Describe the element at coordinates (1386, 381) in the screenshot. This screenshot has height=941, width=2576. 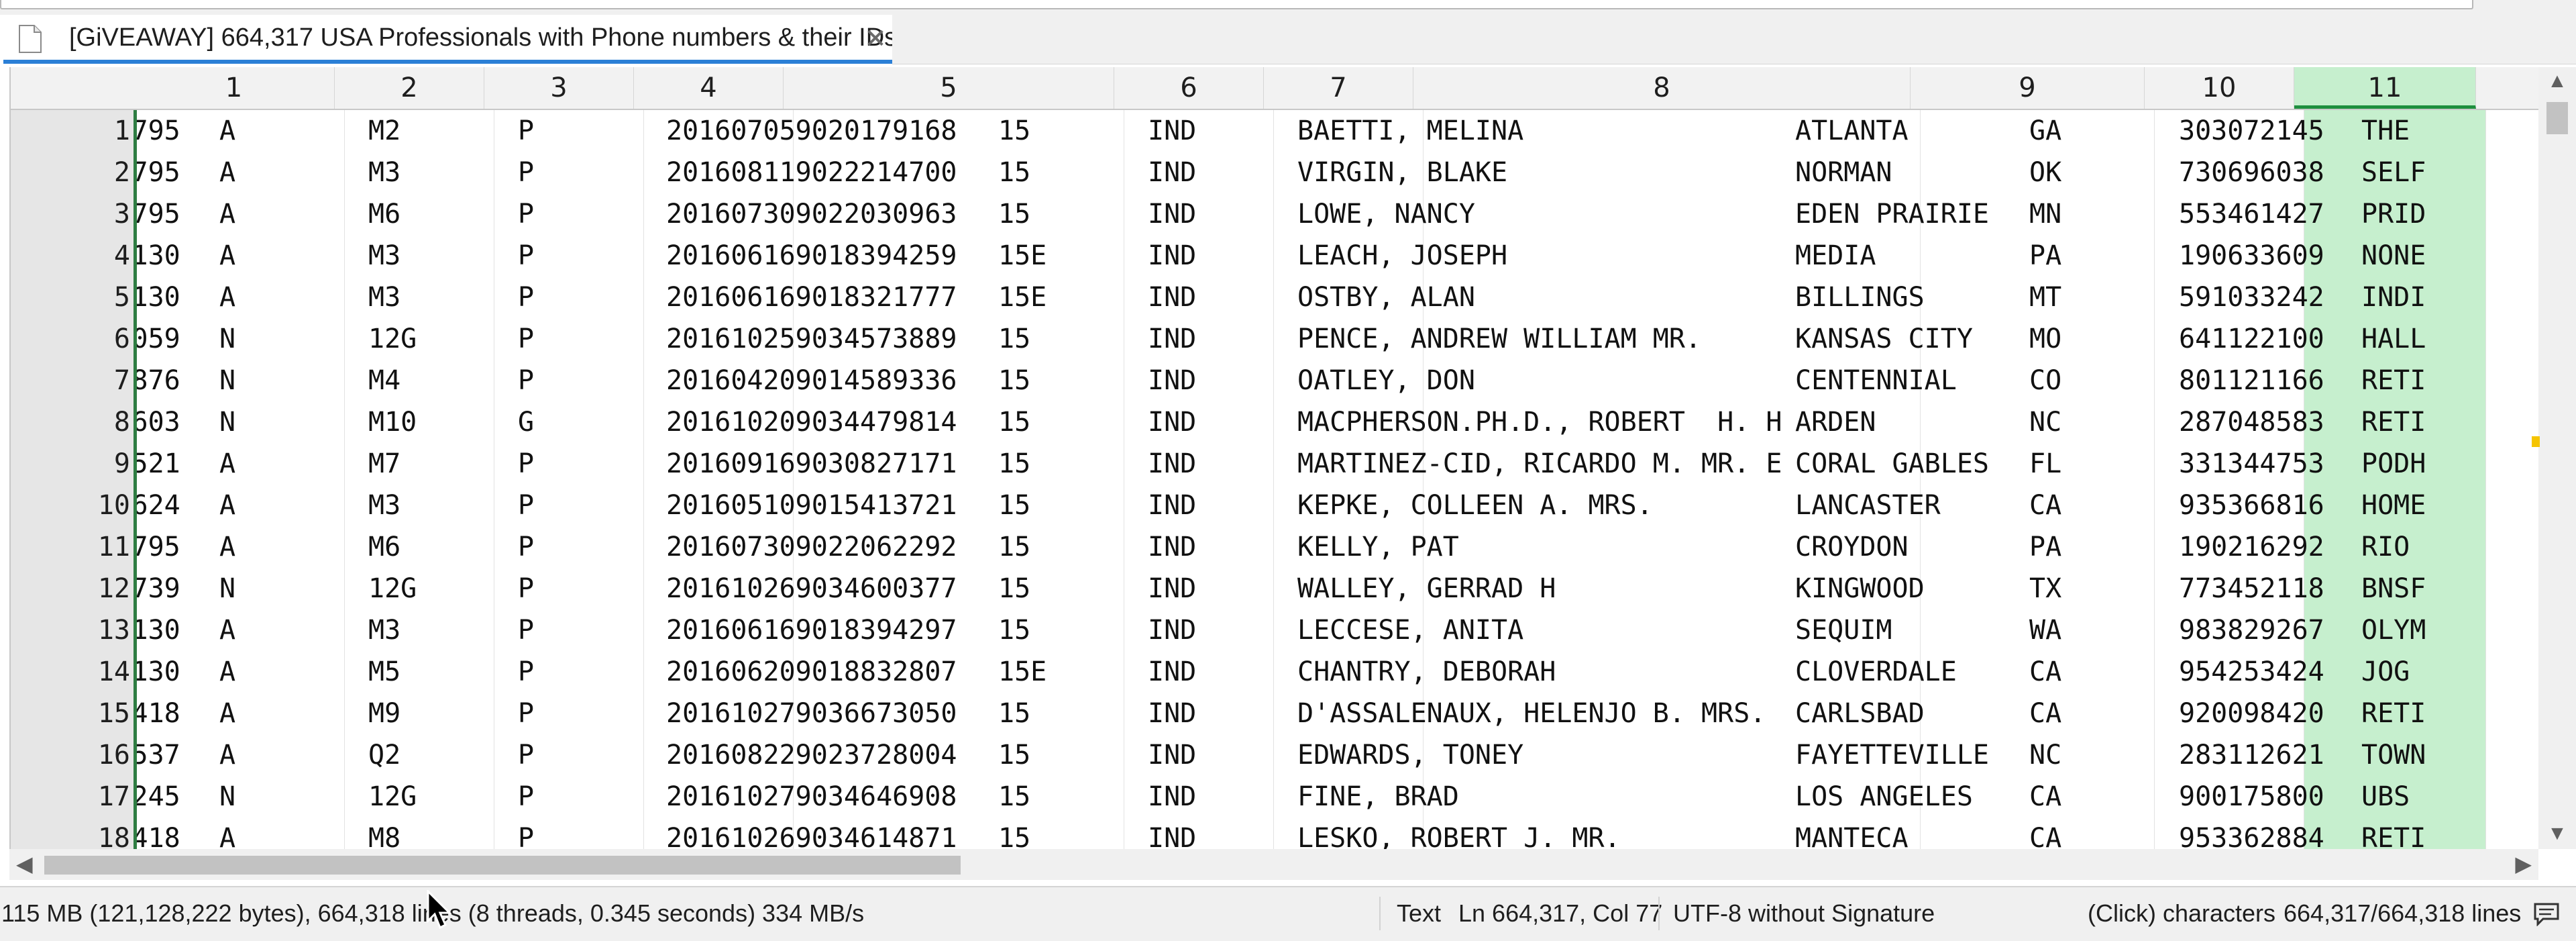
I see `table-cell: OATLEY, DON` at that location.